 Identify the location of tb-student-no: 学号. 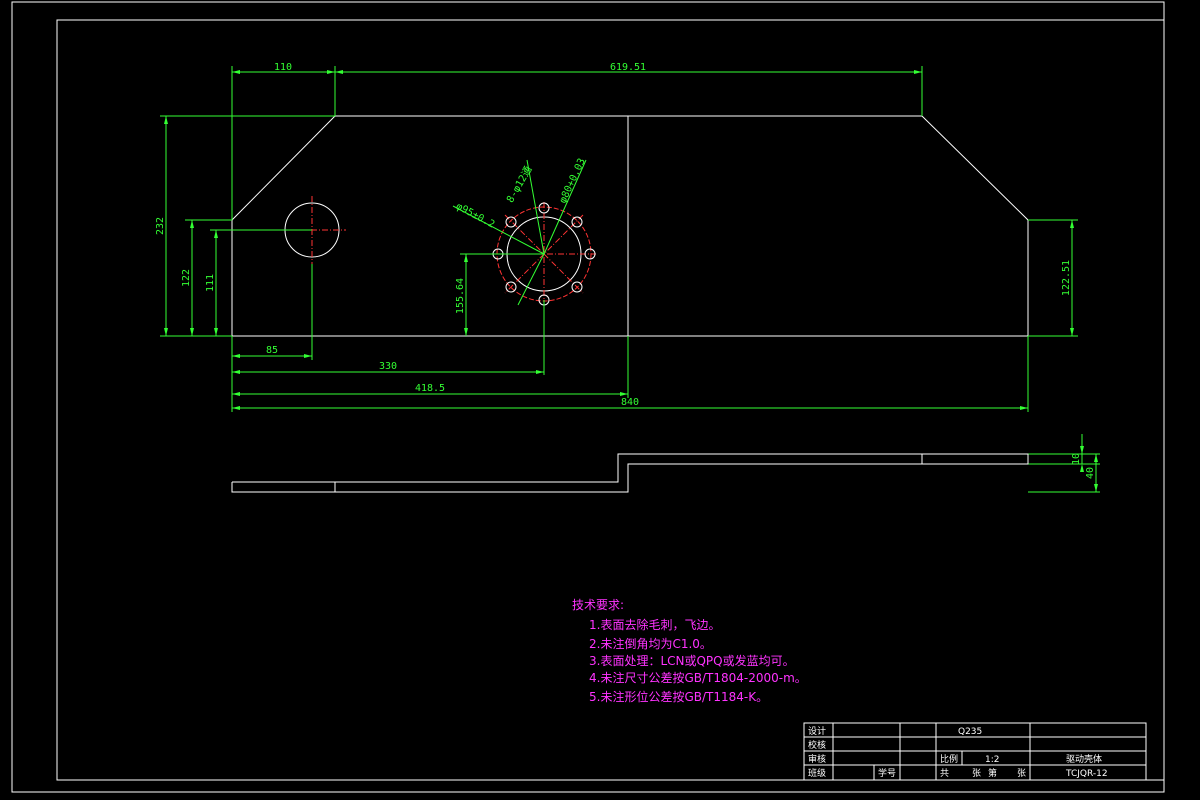
(887, 773).